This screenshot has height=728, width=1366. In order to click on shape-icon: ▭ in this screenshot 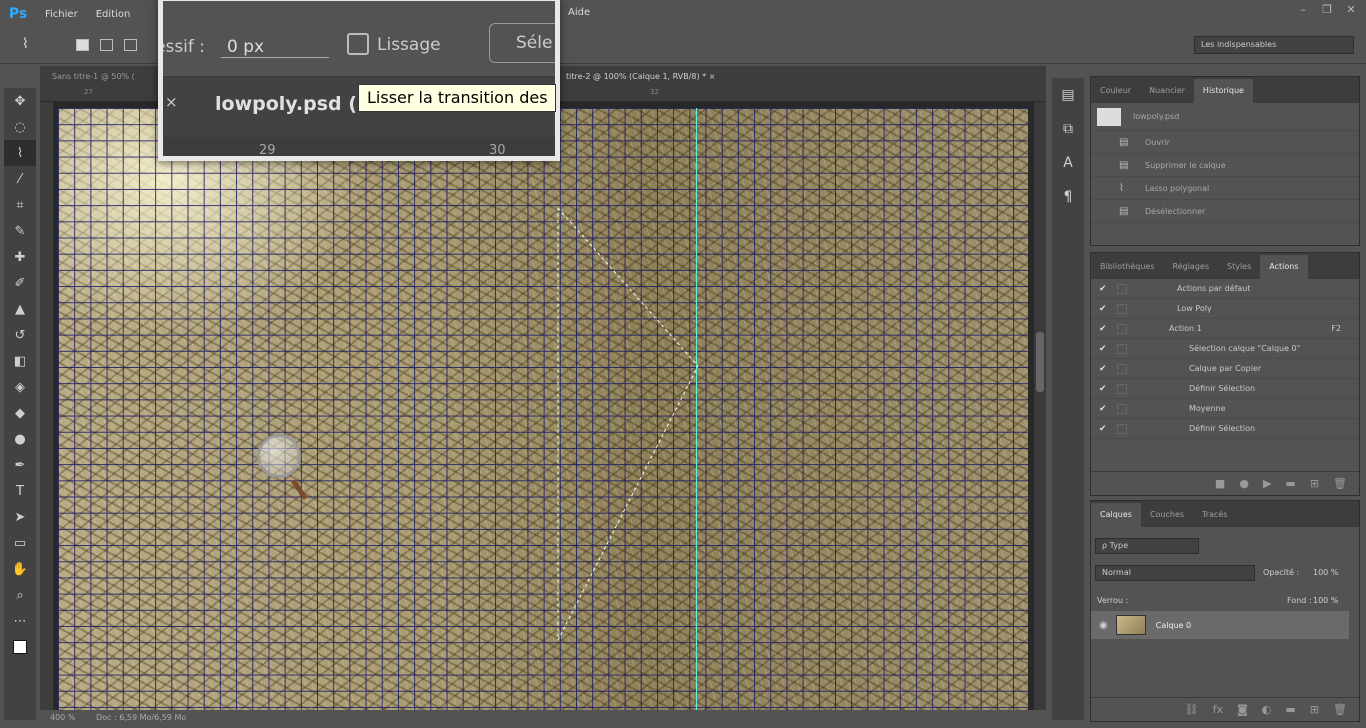, I will do `click(20, 543)`.